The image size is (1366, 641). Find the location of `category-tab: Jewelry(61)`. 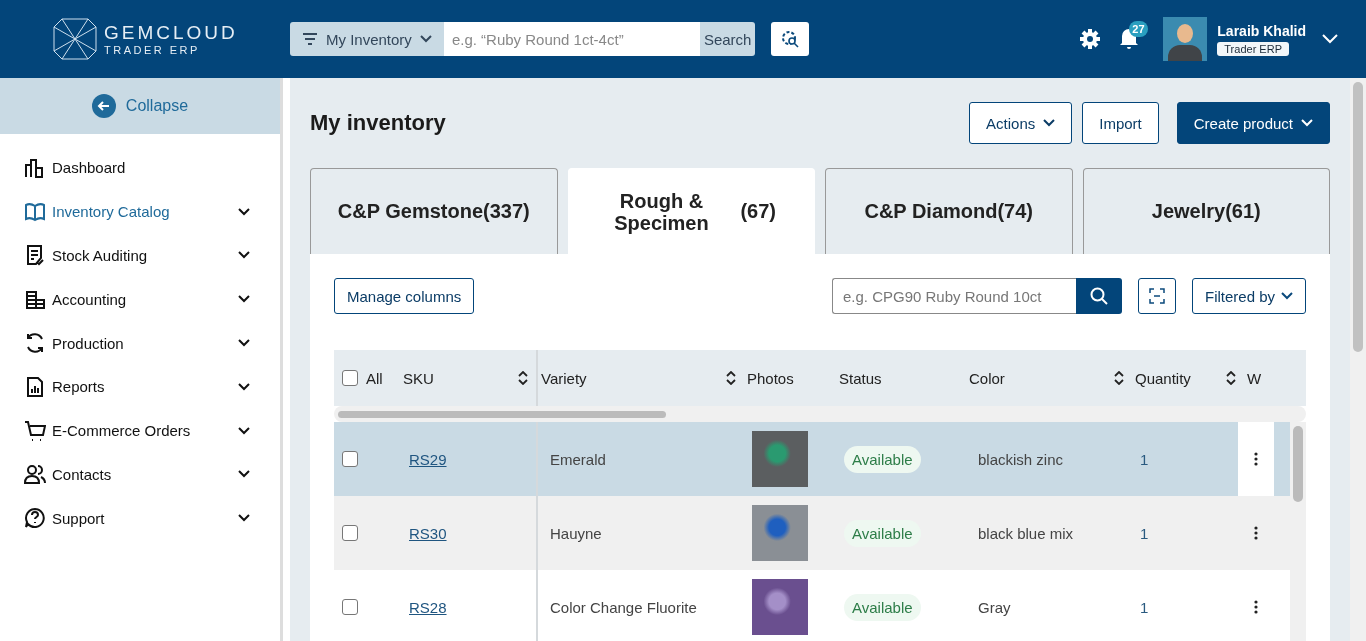

category-tab: Jewelry(61) is located at coordinates (1206, 211).